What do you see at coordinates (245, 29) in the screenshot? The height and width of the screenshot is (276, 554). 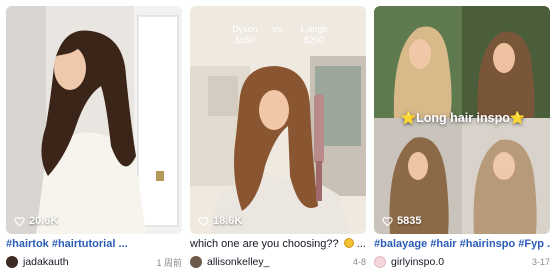 I see `overlay-left-brand: Dyson` at bounding box center [245, 29].